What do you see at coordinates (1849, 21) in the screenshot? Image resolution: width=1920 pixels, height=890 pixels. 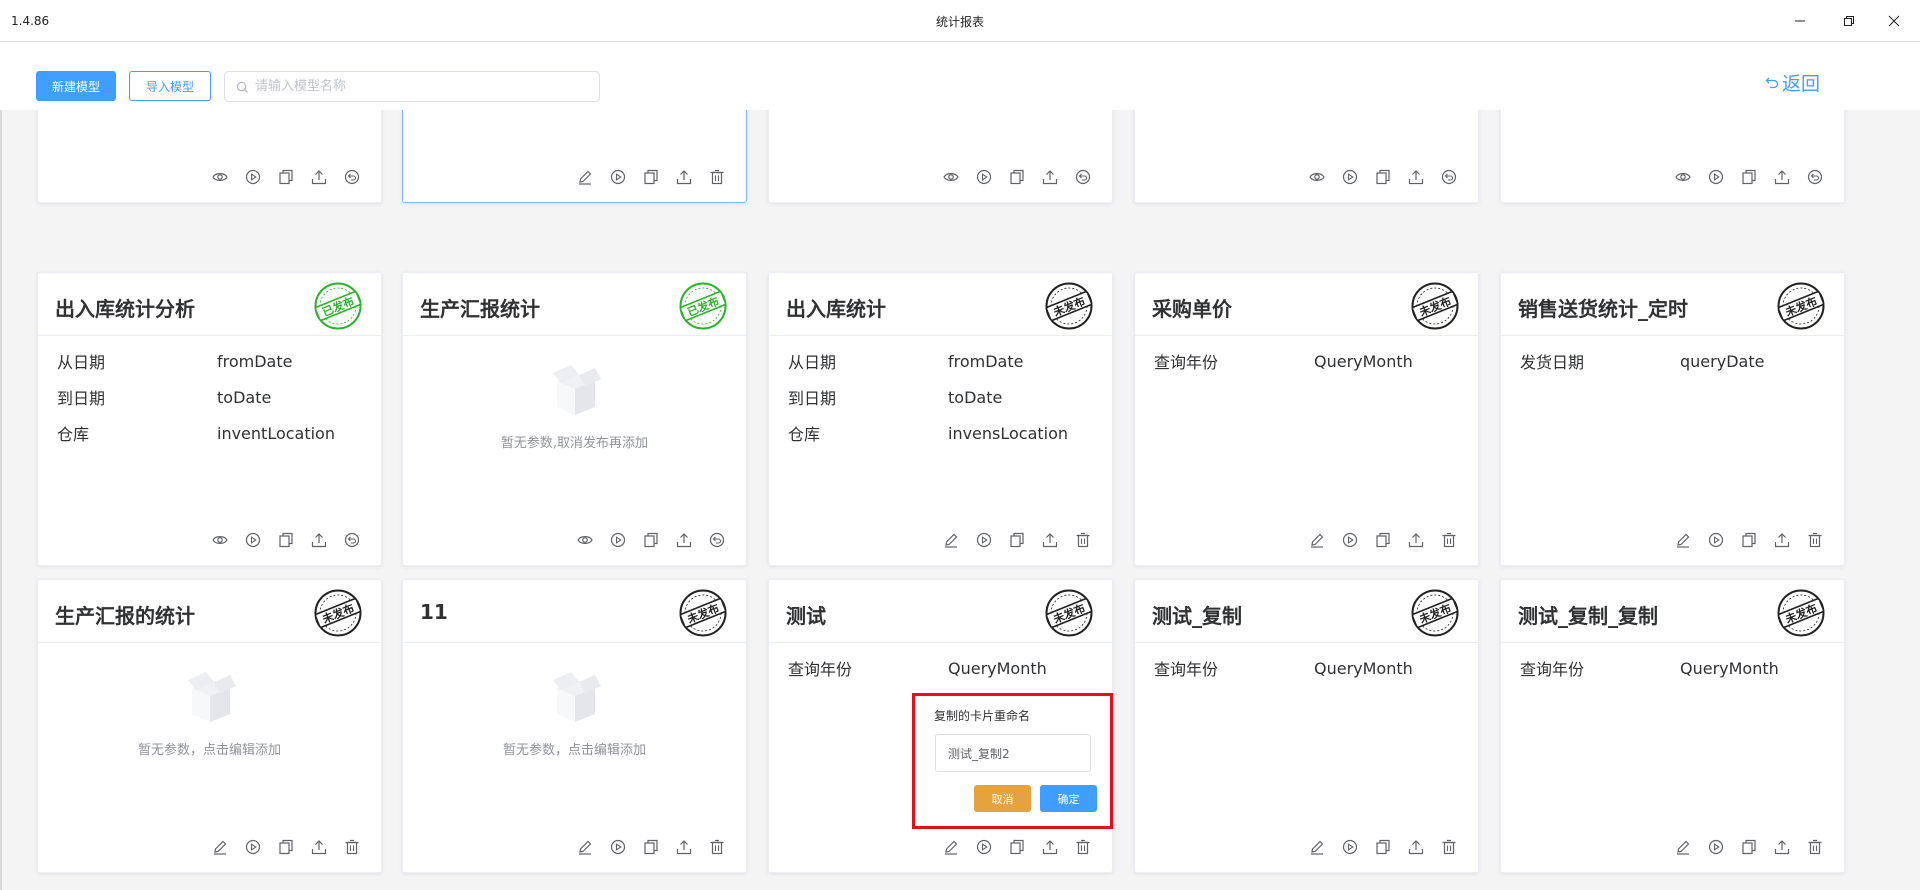 I see `restore-button` at bounding box center [1849, 21].